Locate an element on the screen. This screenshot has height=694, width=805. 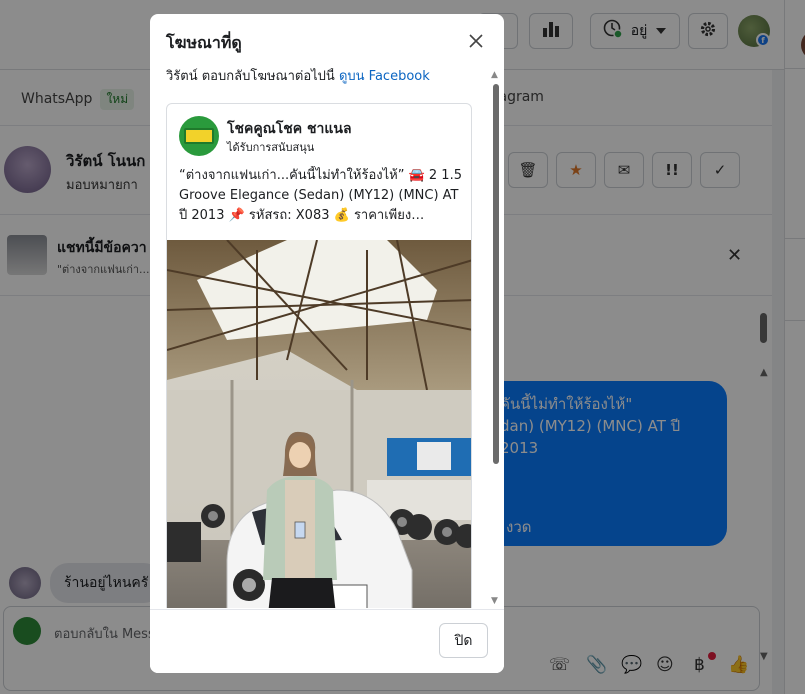
reply-note-text: วิรัตน์ ตอบกลับโฆษณาต่อไปนี้ is located at coordinates (252, 76).